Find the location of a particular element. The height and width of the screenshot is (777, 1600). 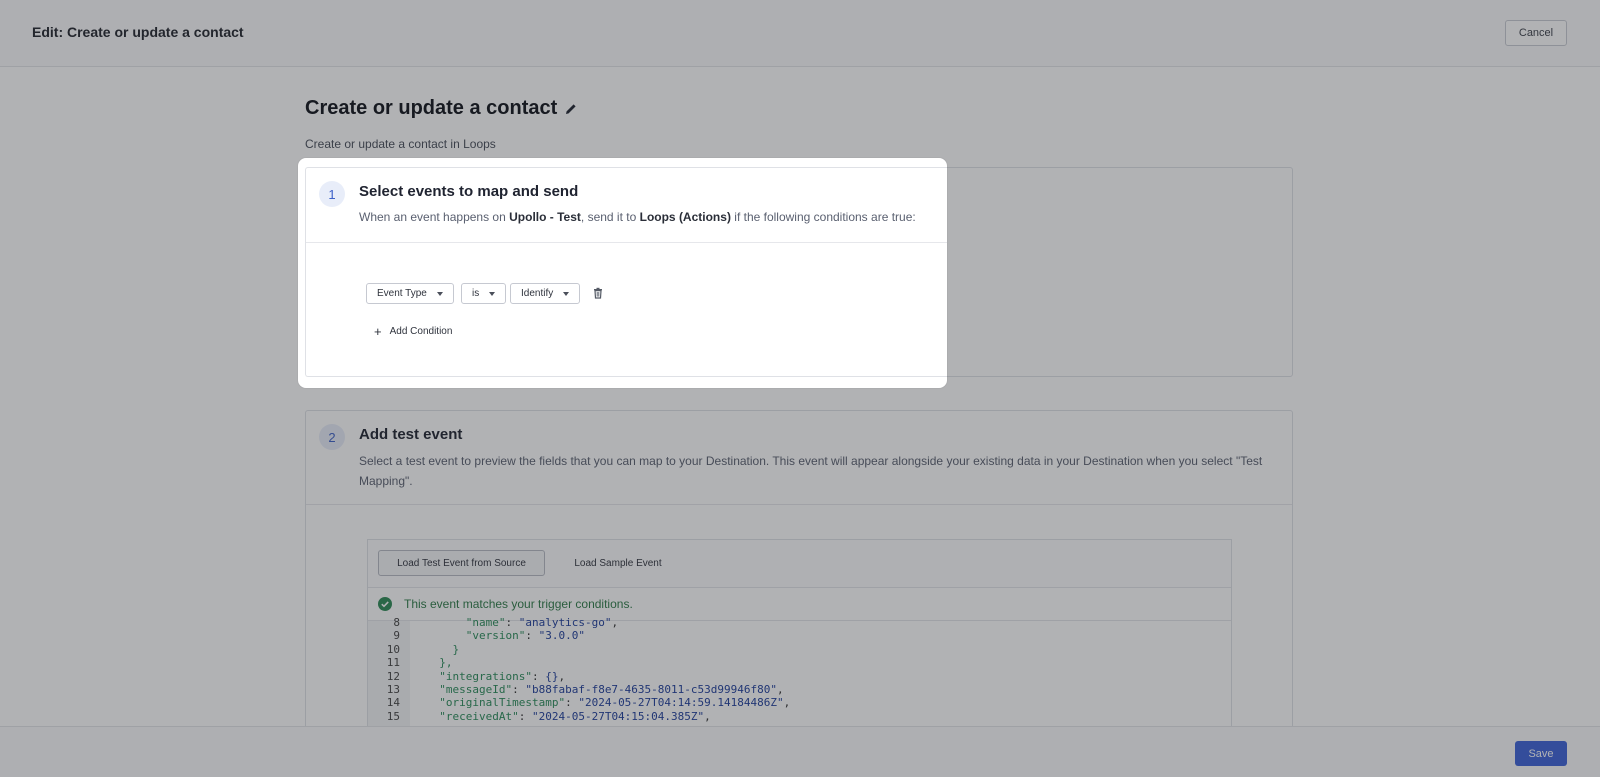

code-text: "integrations": {}, is located at coordinates (495, 677).